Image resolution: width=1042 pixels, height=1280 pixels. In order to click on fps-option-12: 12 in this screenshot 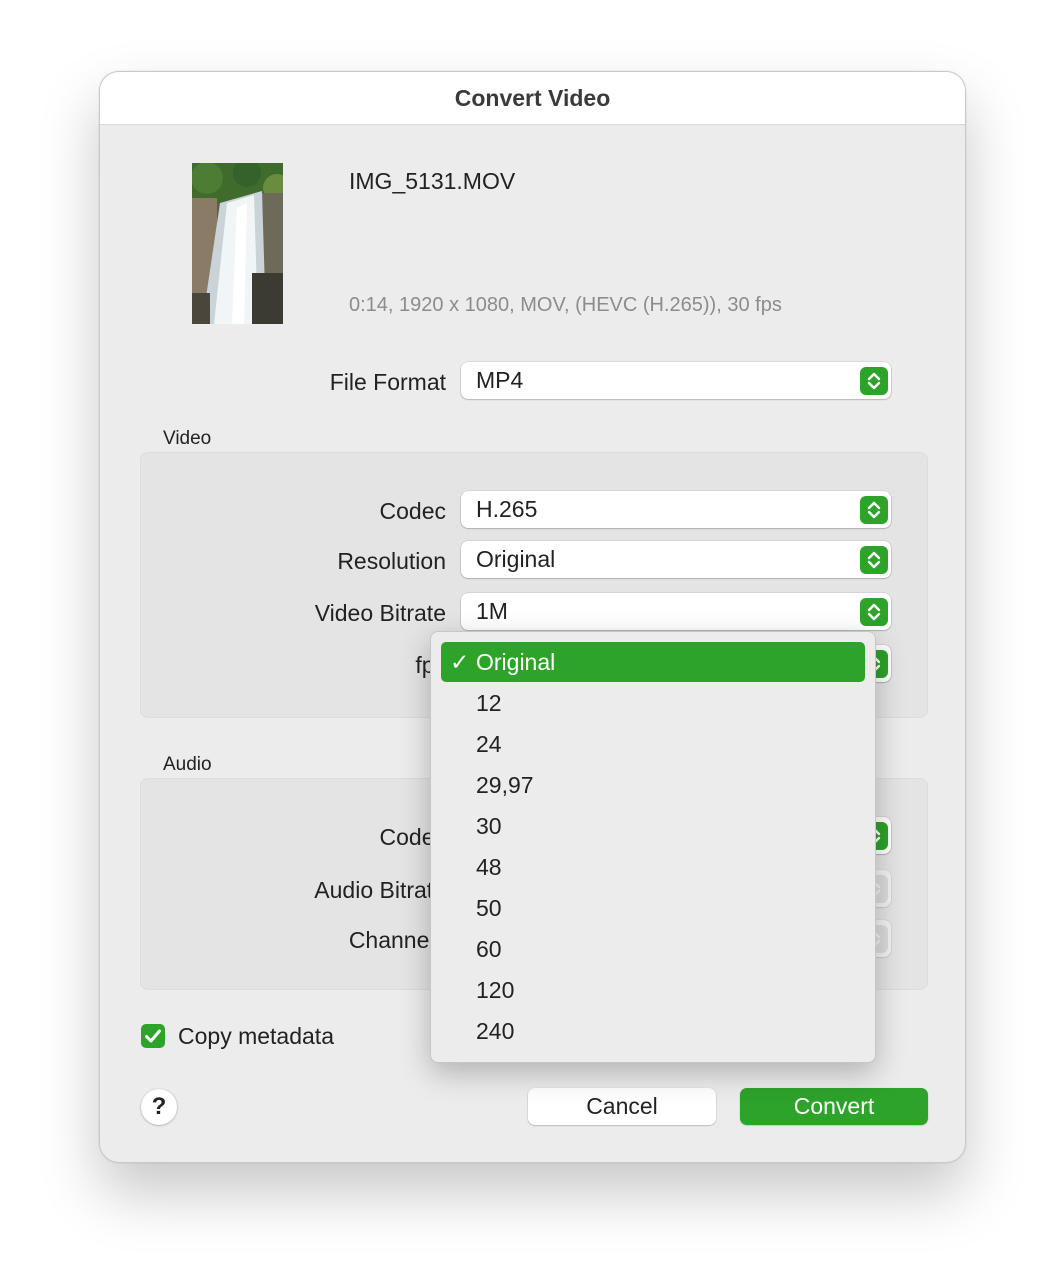, I will do `click(653, 703)`.